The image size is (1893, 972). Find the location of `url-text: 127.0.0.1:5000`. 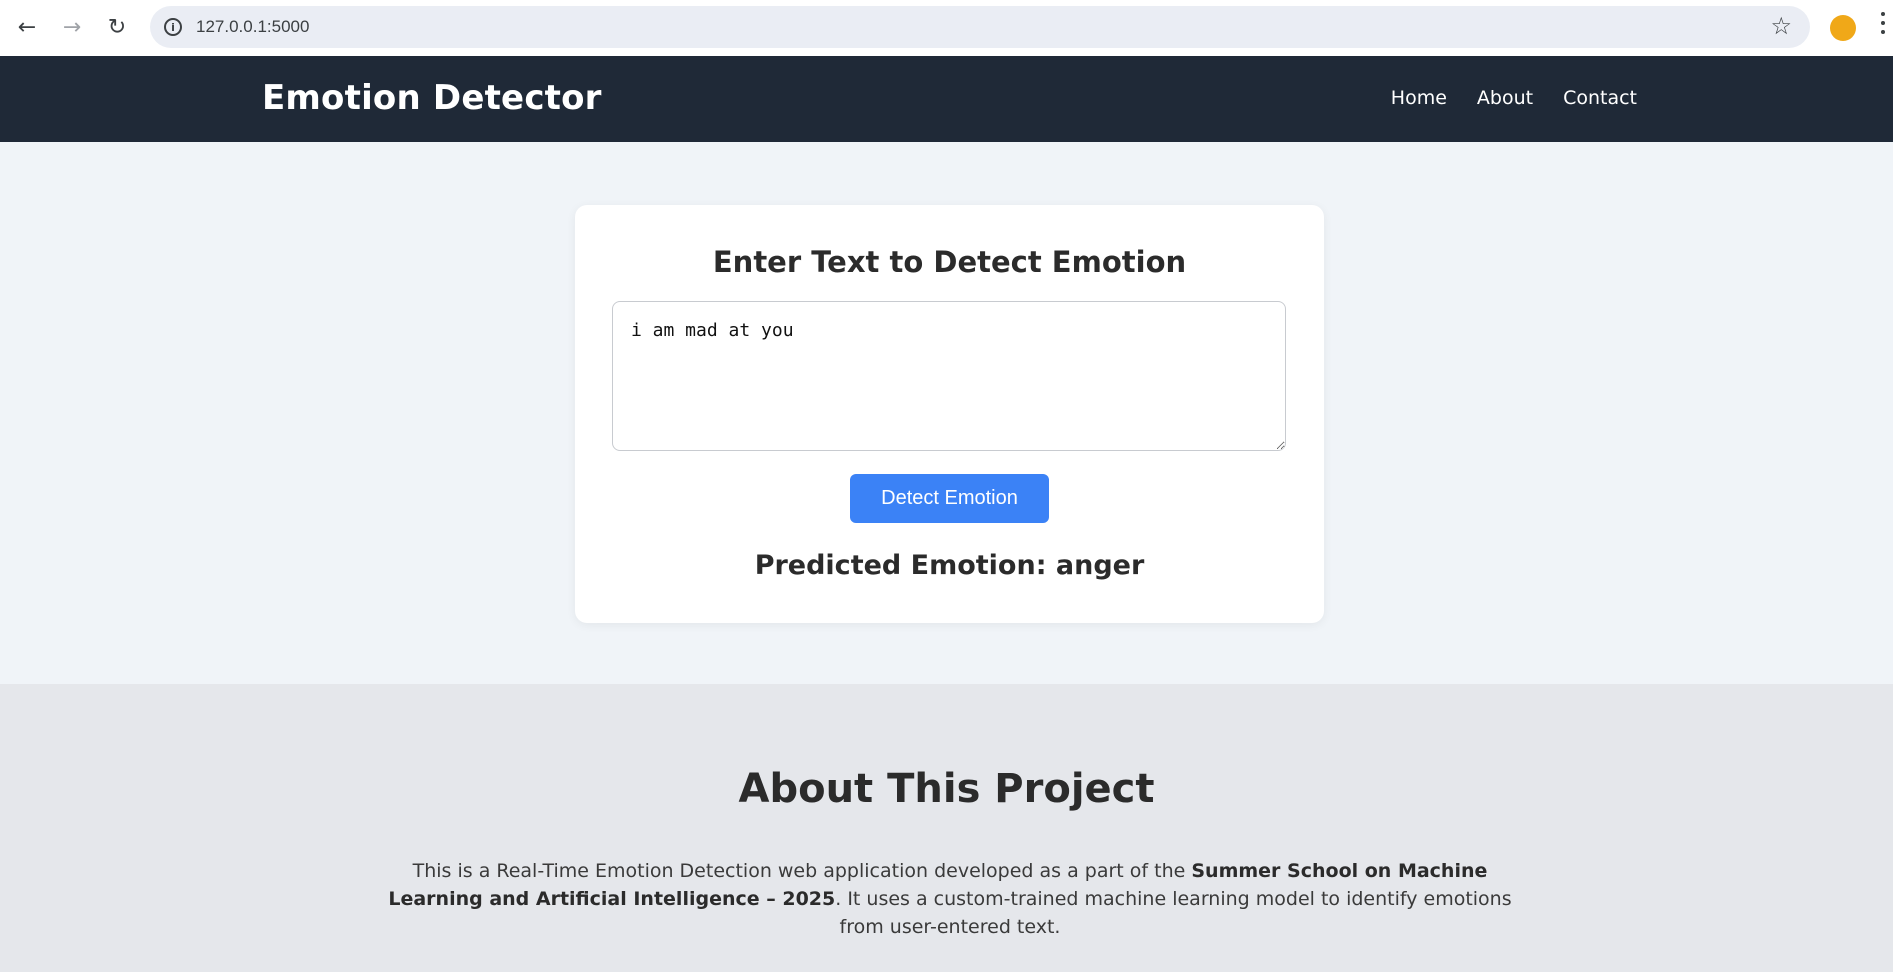

url-text: 127.0.0.1:5000 is located at coordinates (252, 27).